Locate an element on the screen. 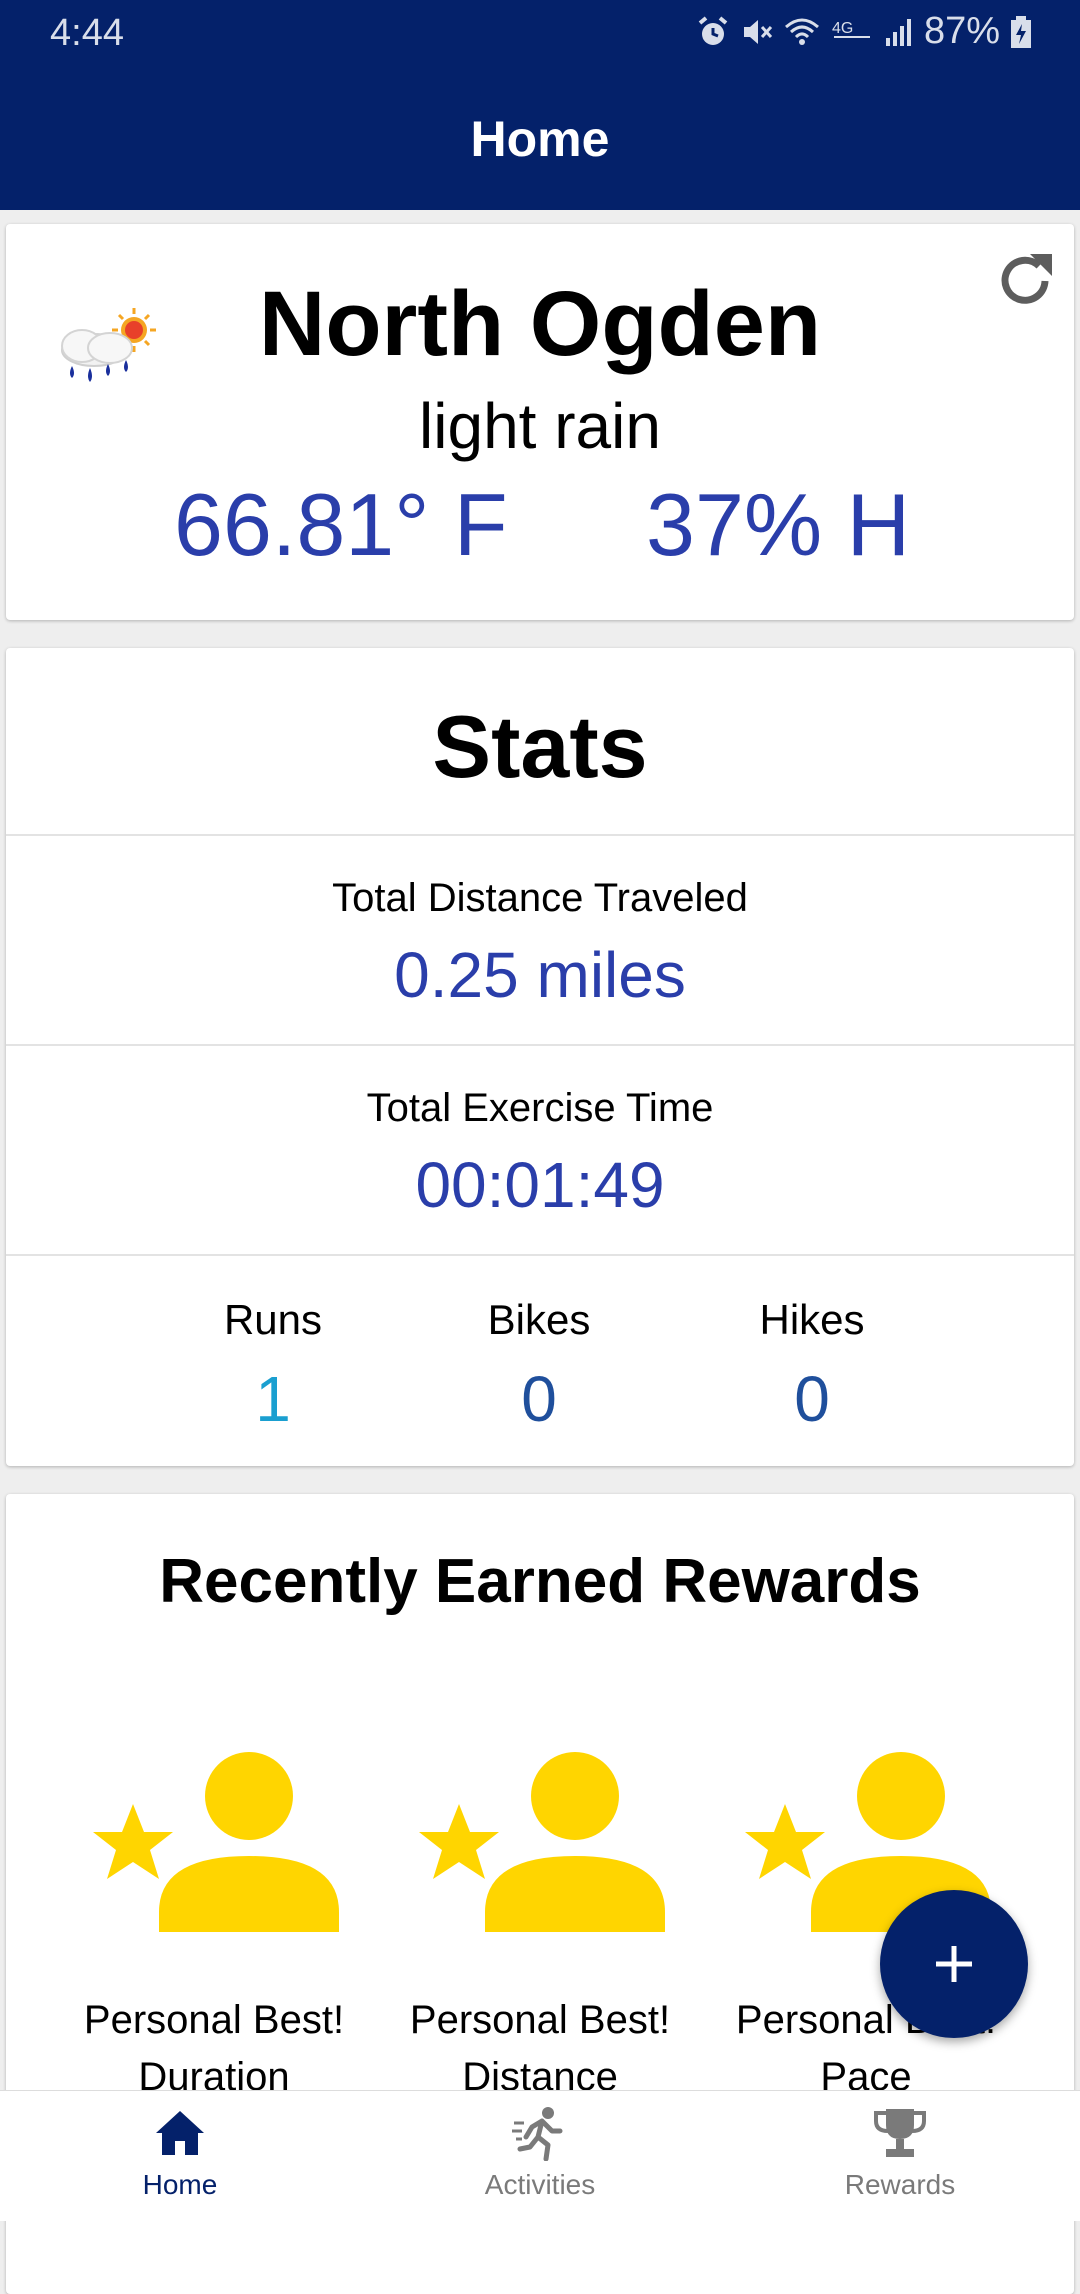  bottom-navigation: Home Activities Rewards is located at coordinates (540, 2155).